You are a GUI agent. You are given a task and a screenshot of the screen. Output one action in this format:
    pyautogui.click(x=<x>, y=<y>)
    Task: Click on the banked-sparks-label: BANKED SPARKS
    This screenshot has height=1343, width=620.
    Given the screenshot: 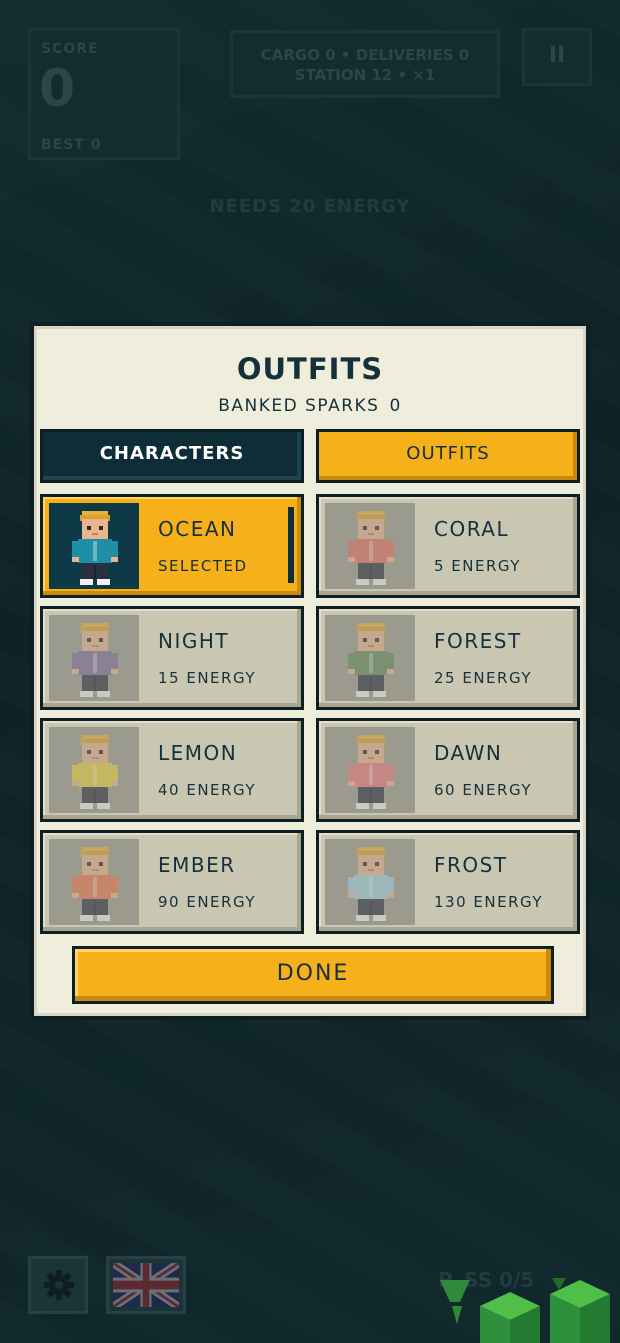 What is the action you would take?
    pyautogui.click(x=299, y=406)
    